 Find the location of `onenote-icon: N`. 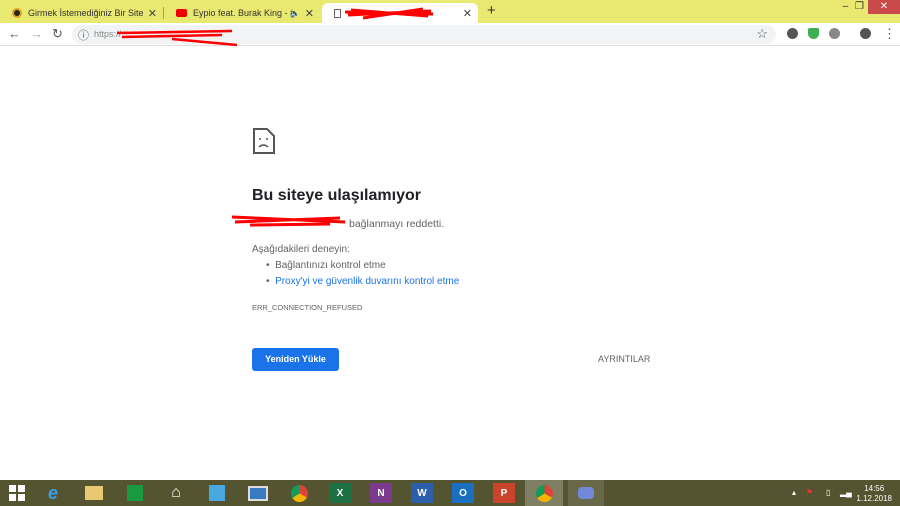

onenote-icon: N is located at coordinates (381, 493).